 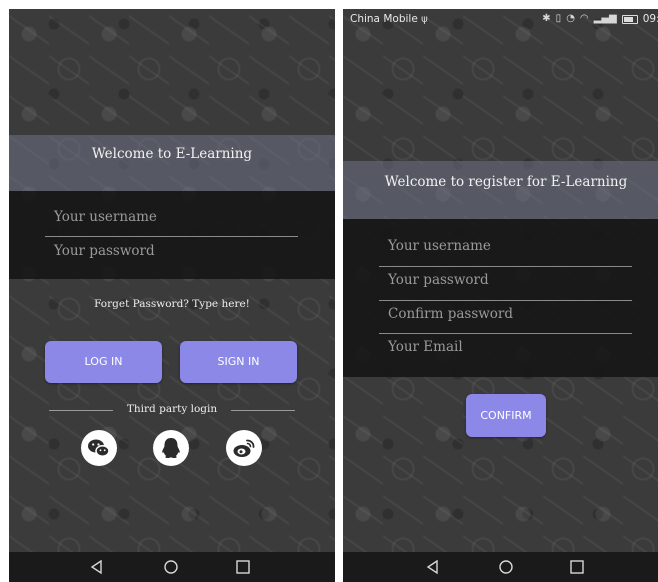 What do you see at coordinates (570, 18) in the screenshot?
I see `alarm-icon: ◔` at bounding box center [570, 18].